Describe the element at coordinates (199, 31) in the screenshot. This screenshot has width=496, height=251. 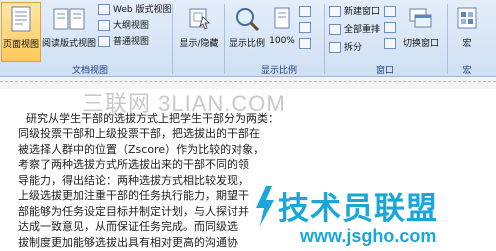
I see `show-hide-button: 显示/隐藏` at that location.